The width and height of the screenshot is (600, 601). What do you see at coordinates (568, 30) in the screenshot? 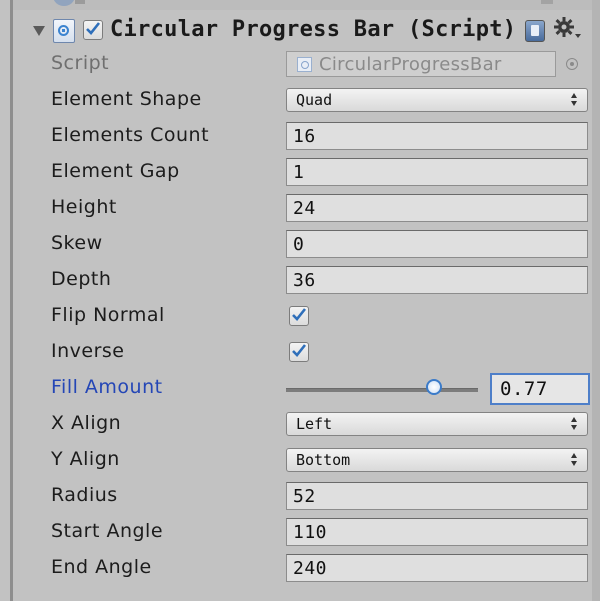
I see `gear-icon` at bounding box center [568, 30].